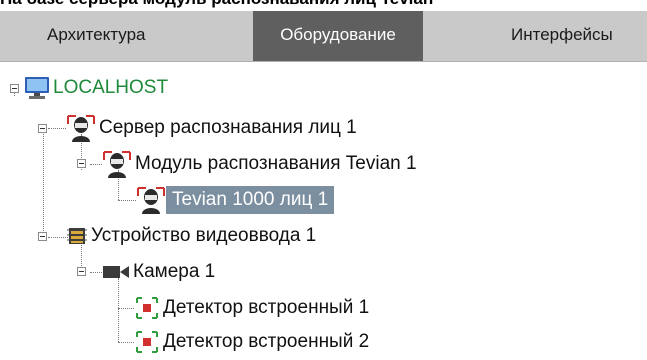 The image size is (647, 360). Describe the element at coordinates (228, 127) in the screenshot. I see `tree-node-label: Сервер распознавания лиц 1` at that location.